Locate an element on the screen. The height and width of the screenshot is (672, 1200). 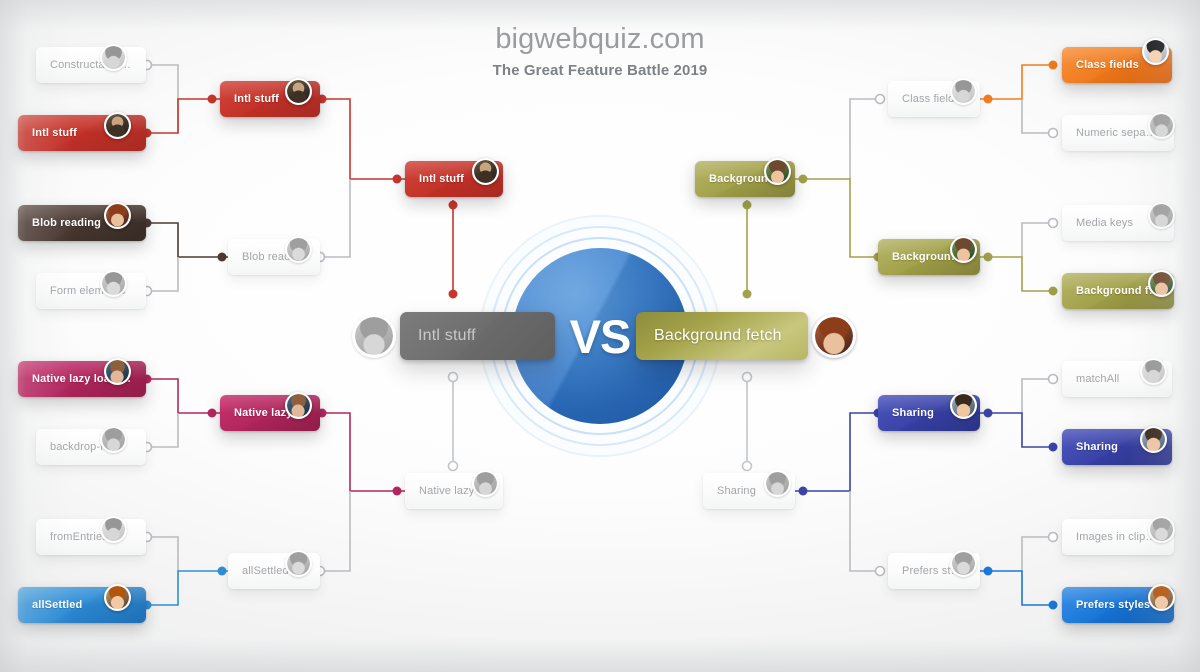
finalist-right-avatar is located at coordinates (834, 336).